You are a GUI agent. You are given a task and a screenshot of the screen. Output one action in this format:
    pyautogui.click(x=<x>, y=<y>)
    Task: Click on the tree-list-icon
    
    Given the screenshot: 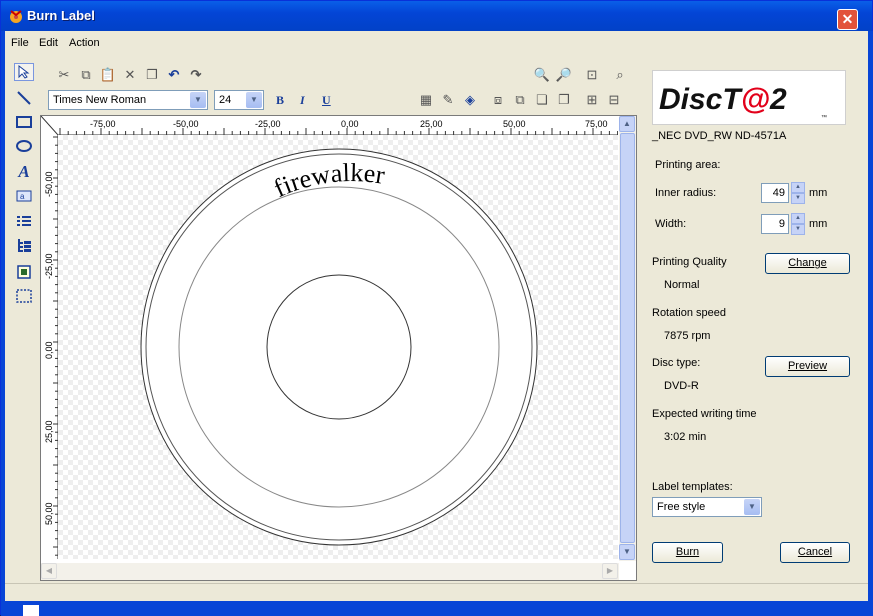 What is the action you would take?
    pyautogui.click(x=24, y=246)
    